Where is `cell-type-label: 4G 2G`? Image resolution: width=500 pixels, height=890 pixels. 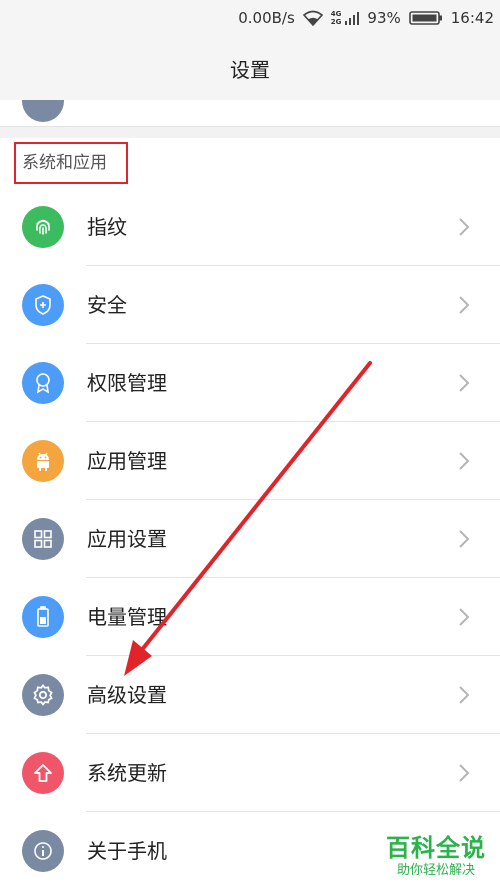 cell-type-label: 4G 2G is located at coordinates (336, 18).